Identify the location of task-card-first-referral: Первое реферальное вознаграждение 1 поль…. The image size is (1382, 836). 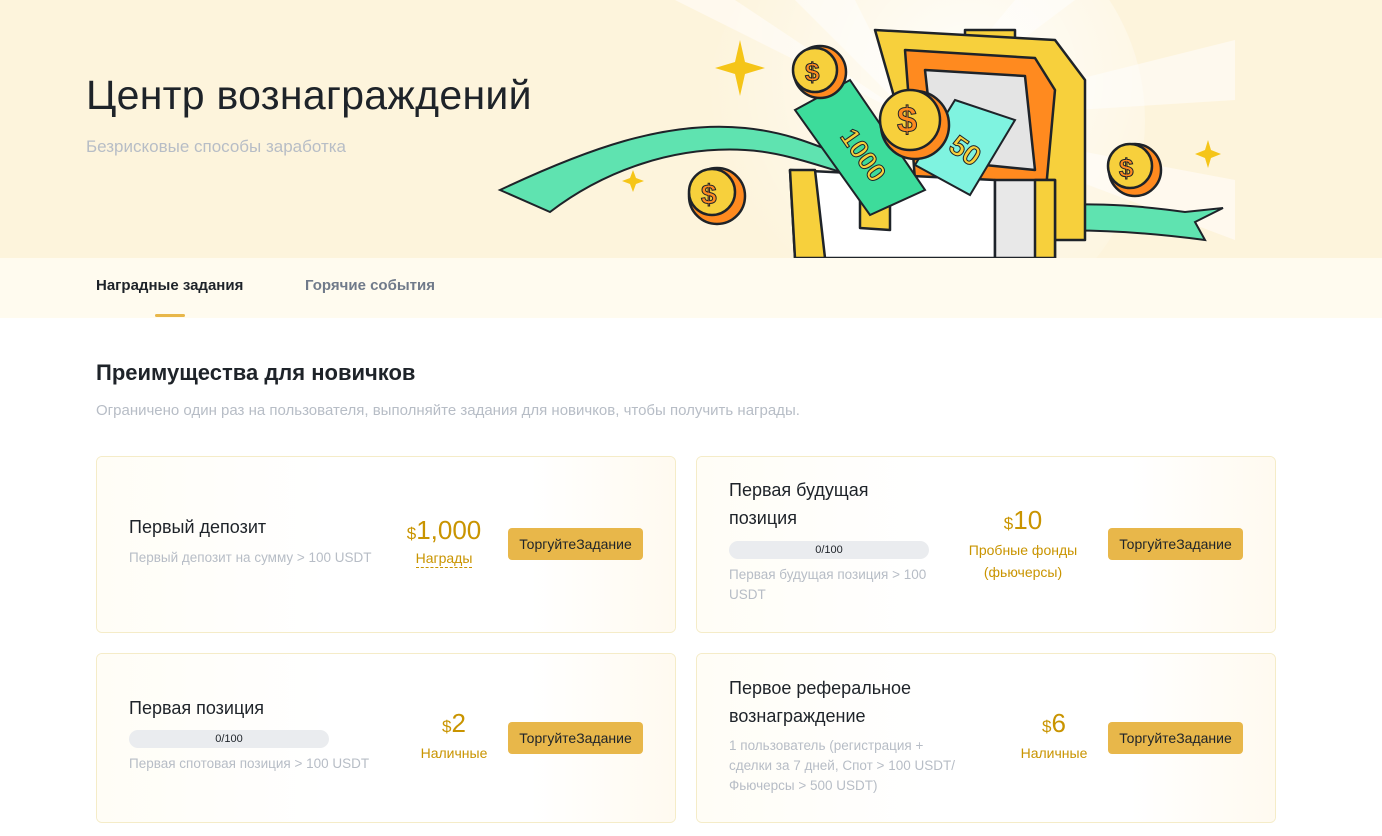
(986, 738).